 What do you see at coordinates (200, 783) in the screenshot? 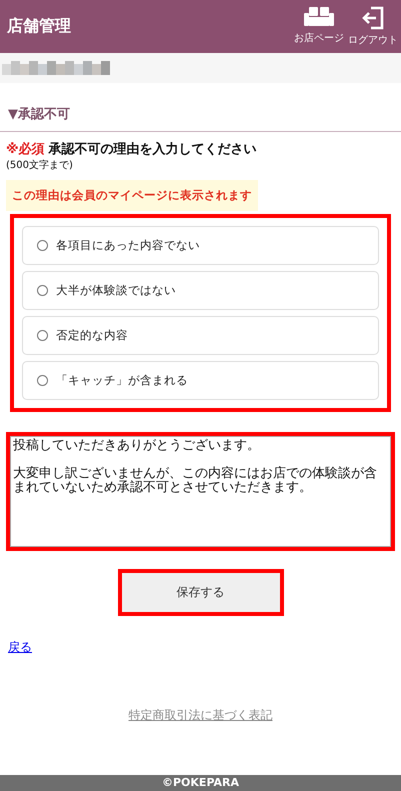
I see `copyright-footer: ©POKEPARA` at bounding box center [200, 783].